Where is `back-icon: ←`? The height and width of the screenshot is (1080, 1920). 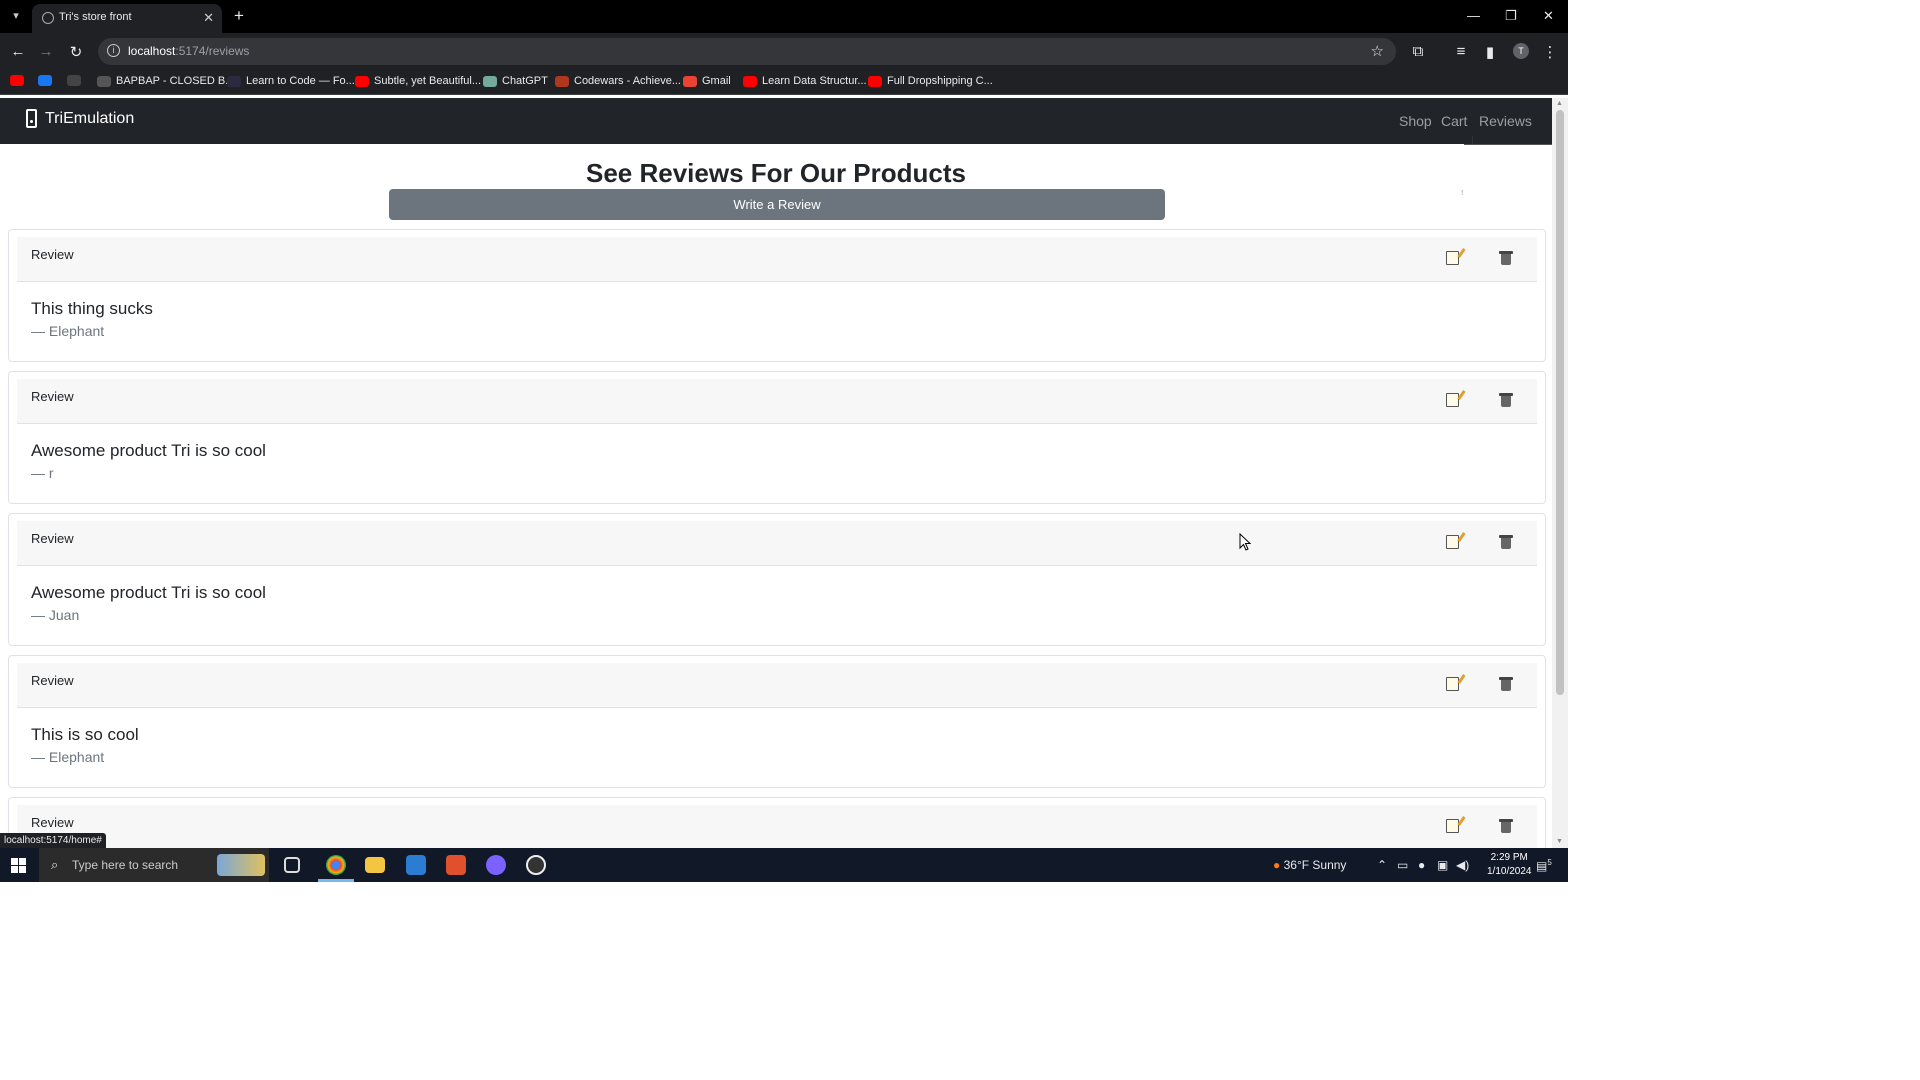 back-icon: ← is located at coordinates (18, 51).